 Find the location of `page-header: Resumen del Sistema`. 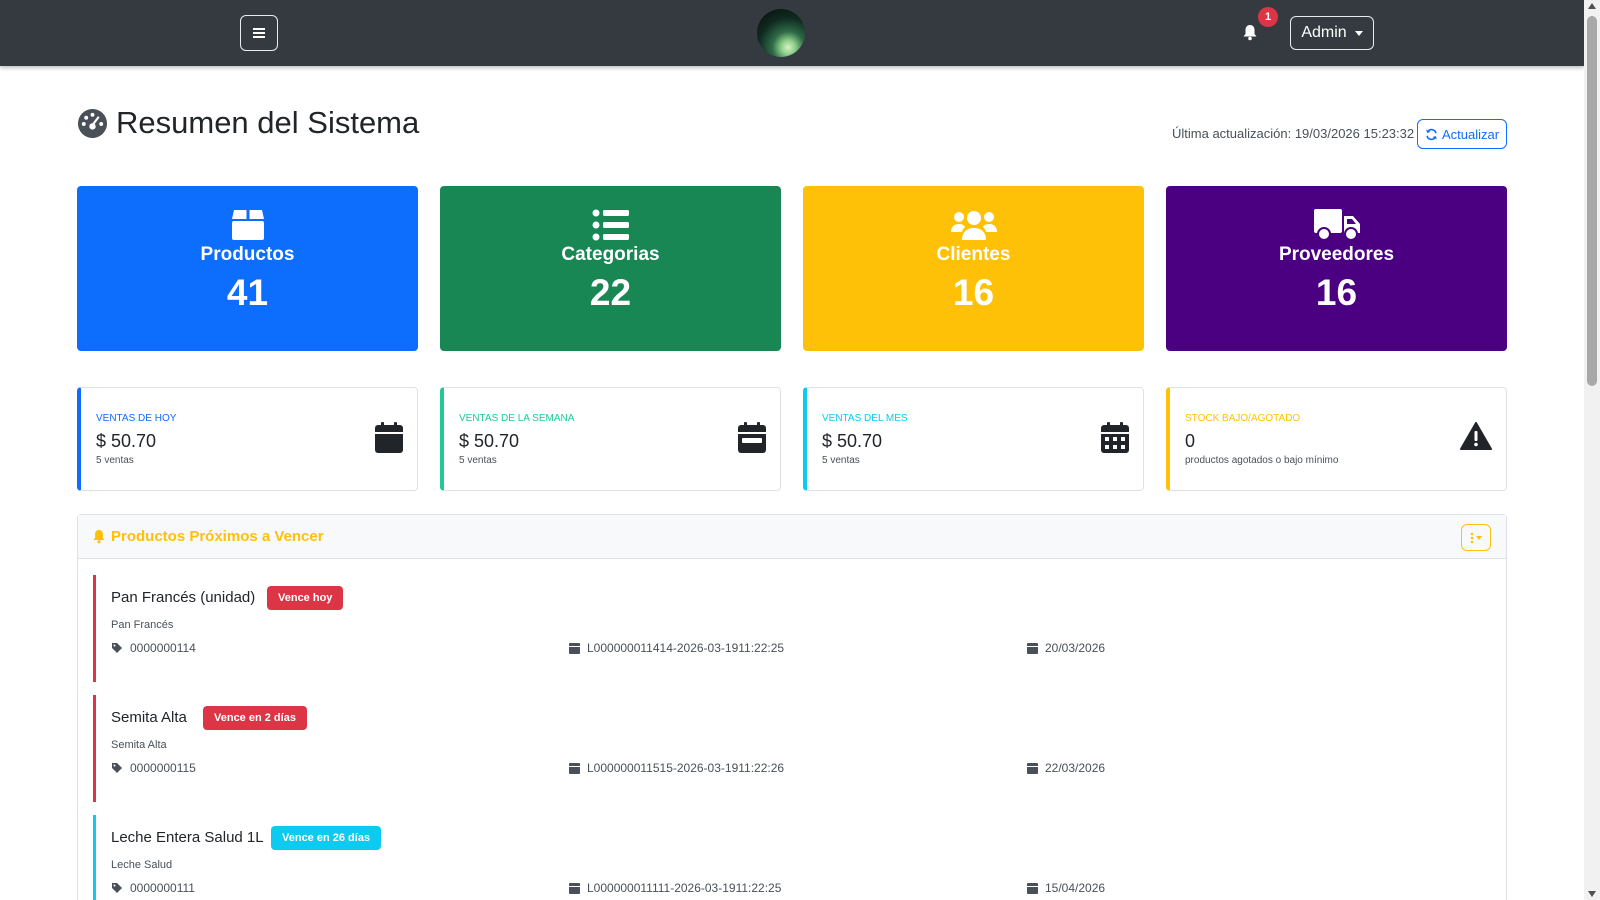

page-header: Resumen del Sistema is located at coordinates (248, 123).